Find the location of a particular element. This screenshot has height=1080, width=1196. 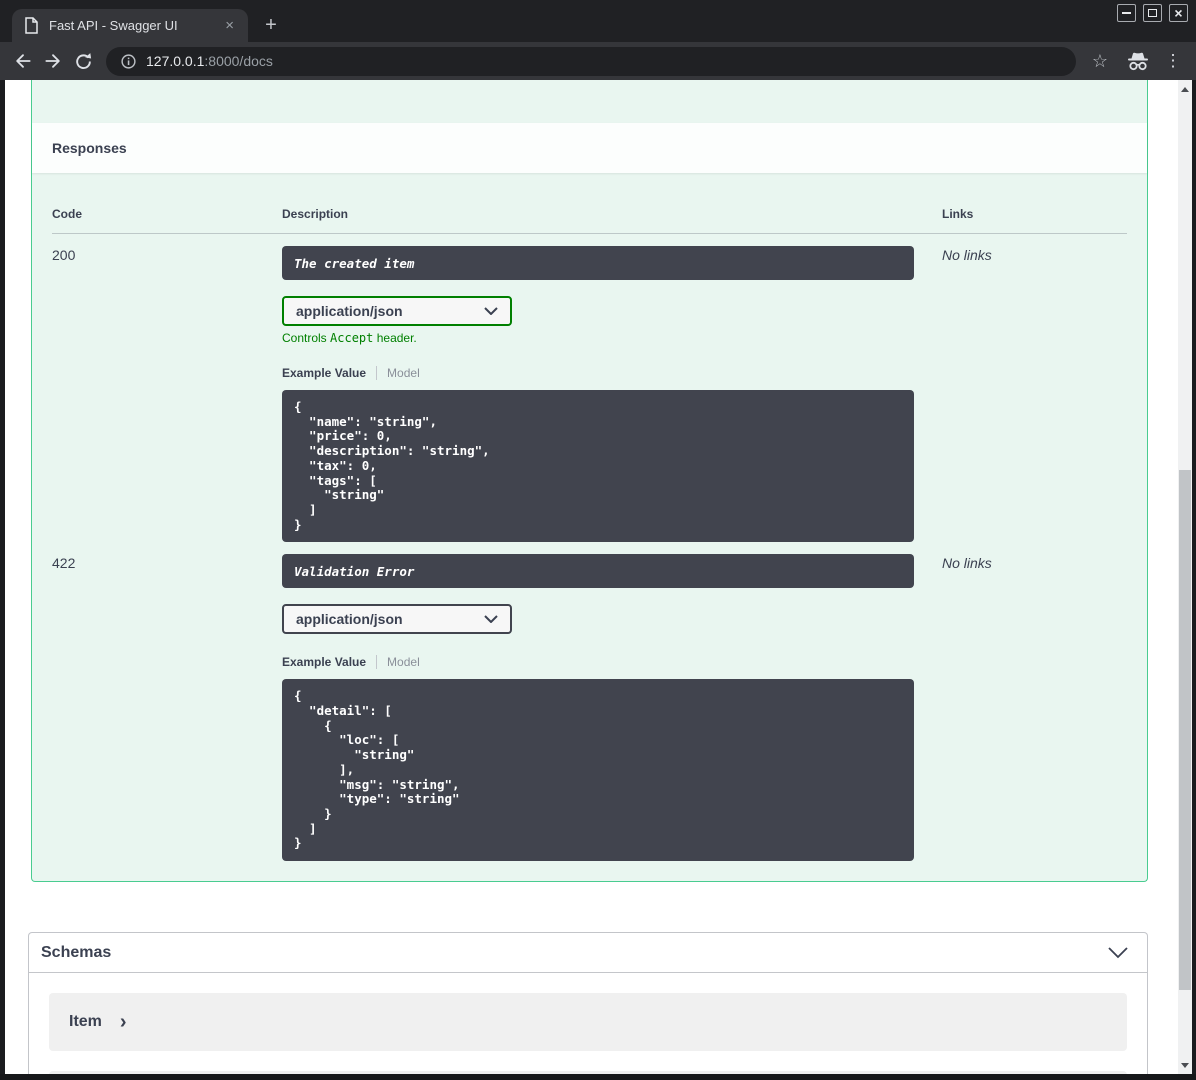

window-controls: × is located at coordinates (1152, 13).